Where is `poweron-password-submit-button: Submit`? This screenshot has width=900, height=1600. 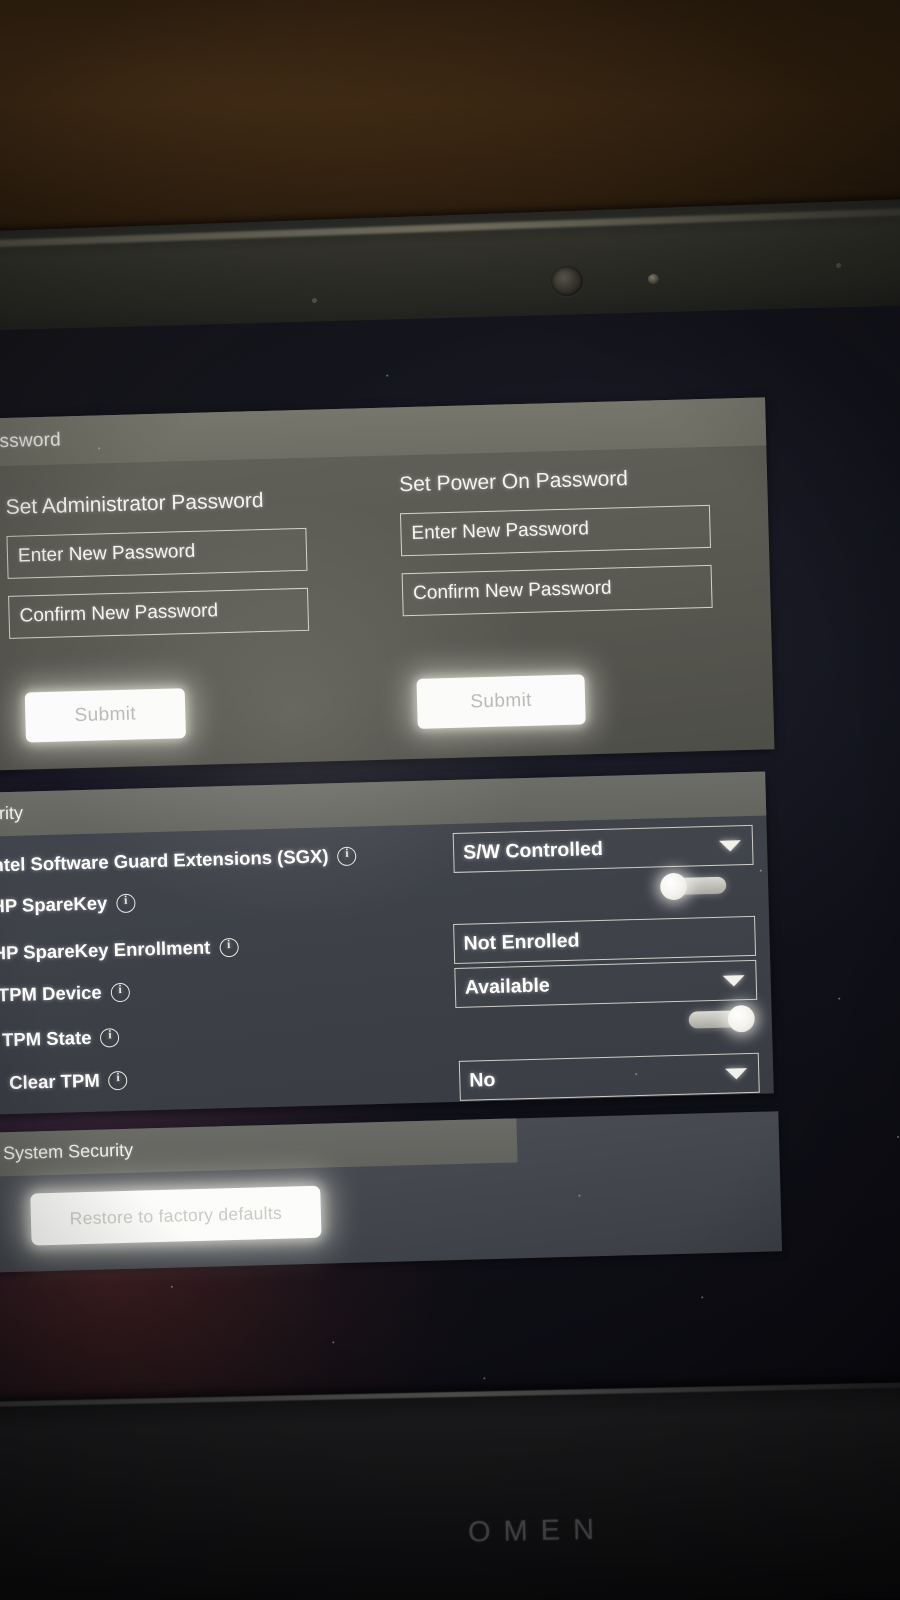
poweron-password-submit-button: Submit is located at coordinates (501, 701).